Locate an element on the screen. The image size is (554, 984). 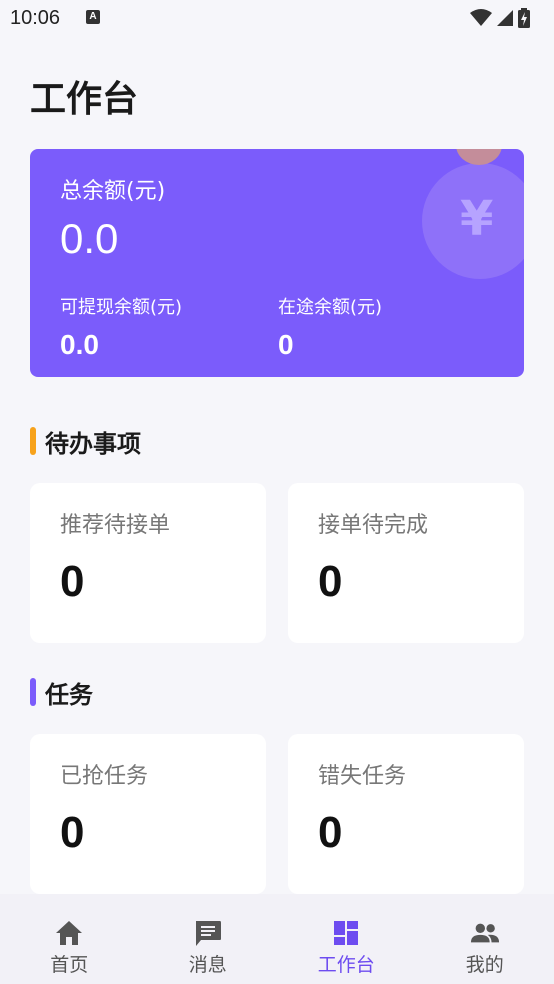
missed-tasks-card: 错失任务 0 is located at coordinates (406, 814).